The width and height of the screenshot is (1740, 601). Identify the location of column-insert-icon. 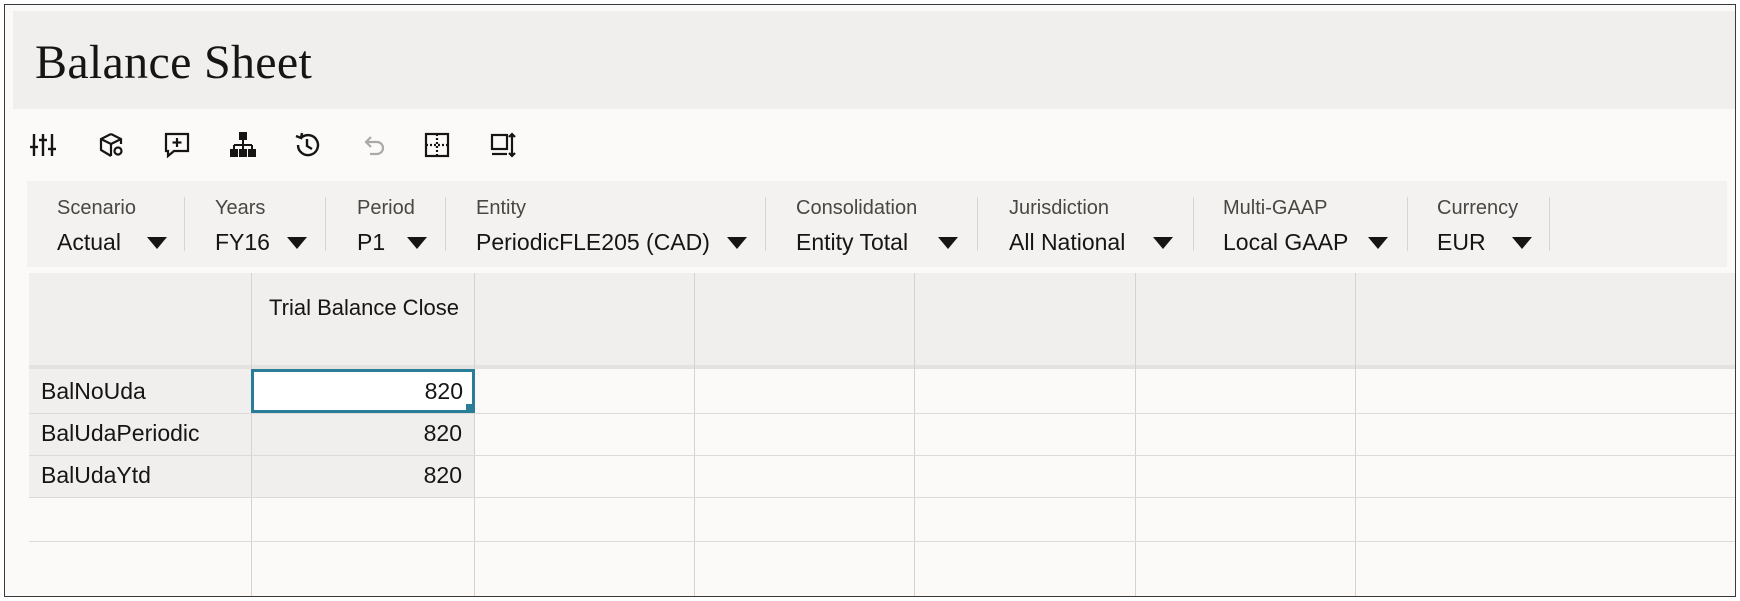
(503, 145).